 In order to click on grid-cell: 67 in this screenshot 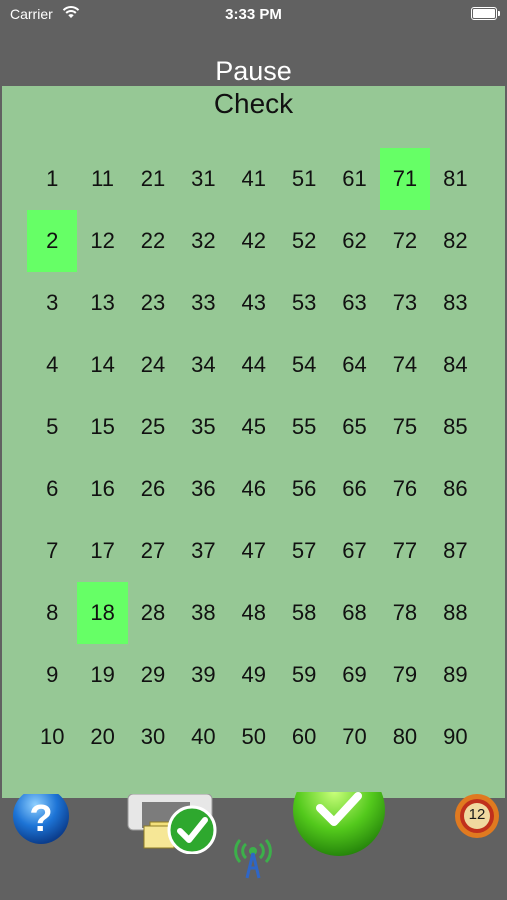, I will do `click(354, 551)`.